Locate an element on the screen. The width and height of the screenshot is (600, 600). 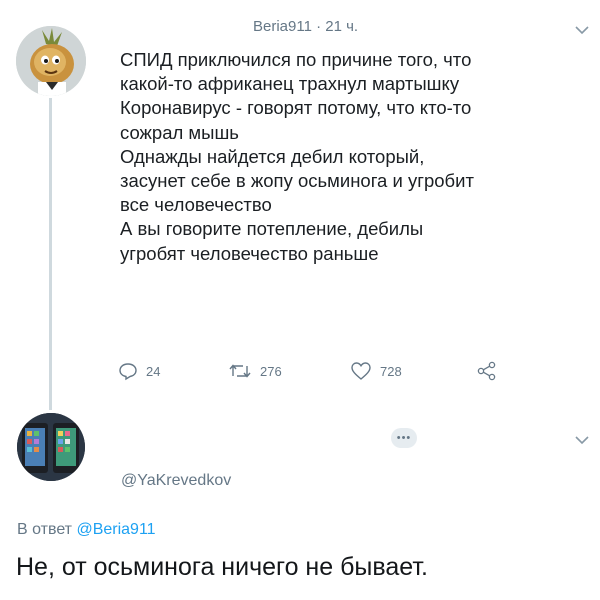
retweet-button: 276 is located at coordinates (255, 371).